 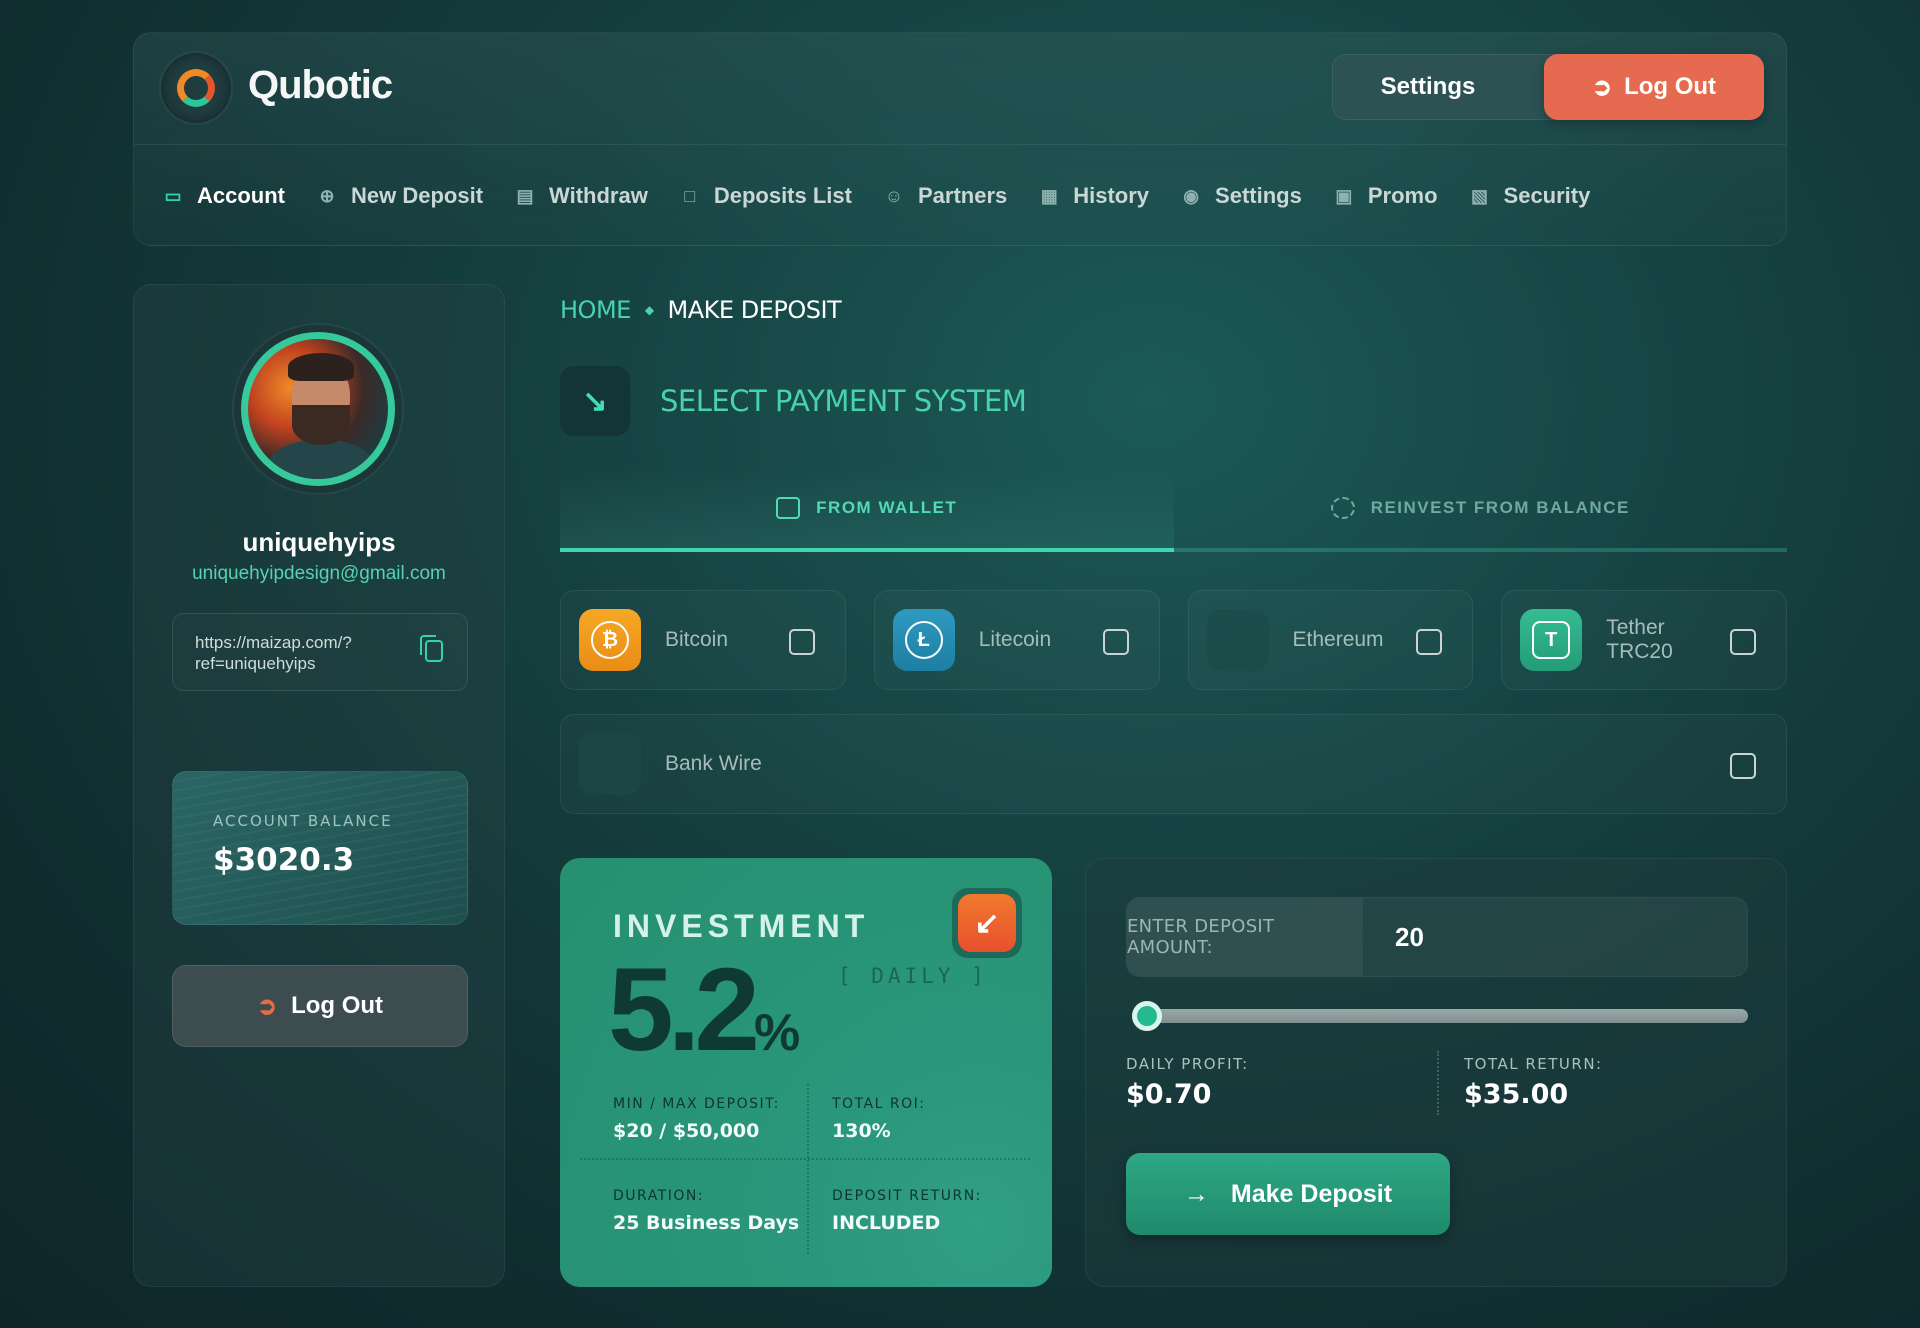 I want to click on litecoin-icon: Ł, so click(x=923, y=640).